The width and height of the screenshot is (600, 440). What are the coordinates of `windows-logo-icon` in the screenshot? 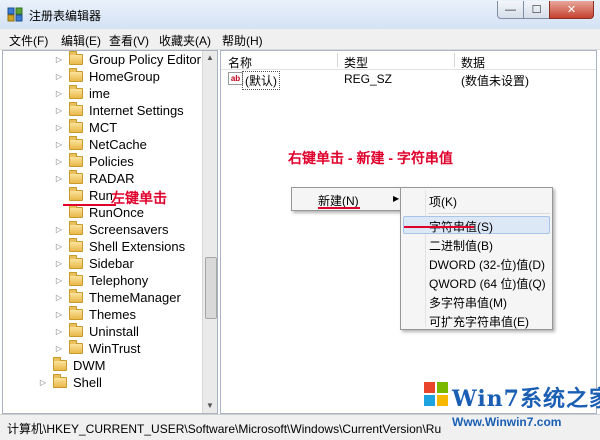 It's located at (437, 395).